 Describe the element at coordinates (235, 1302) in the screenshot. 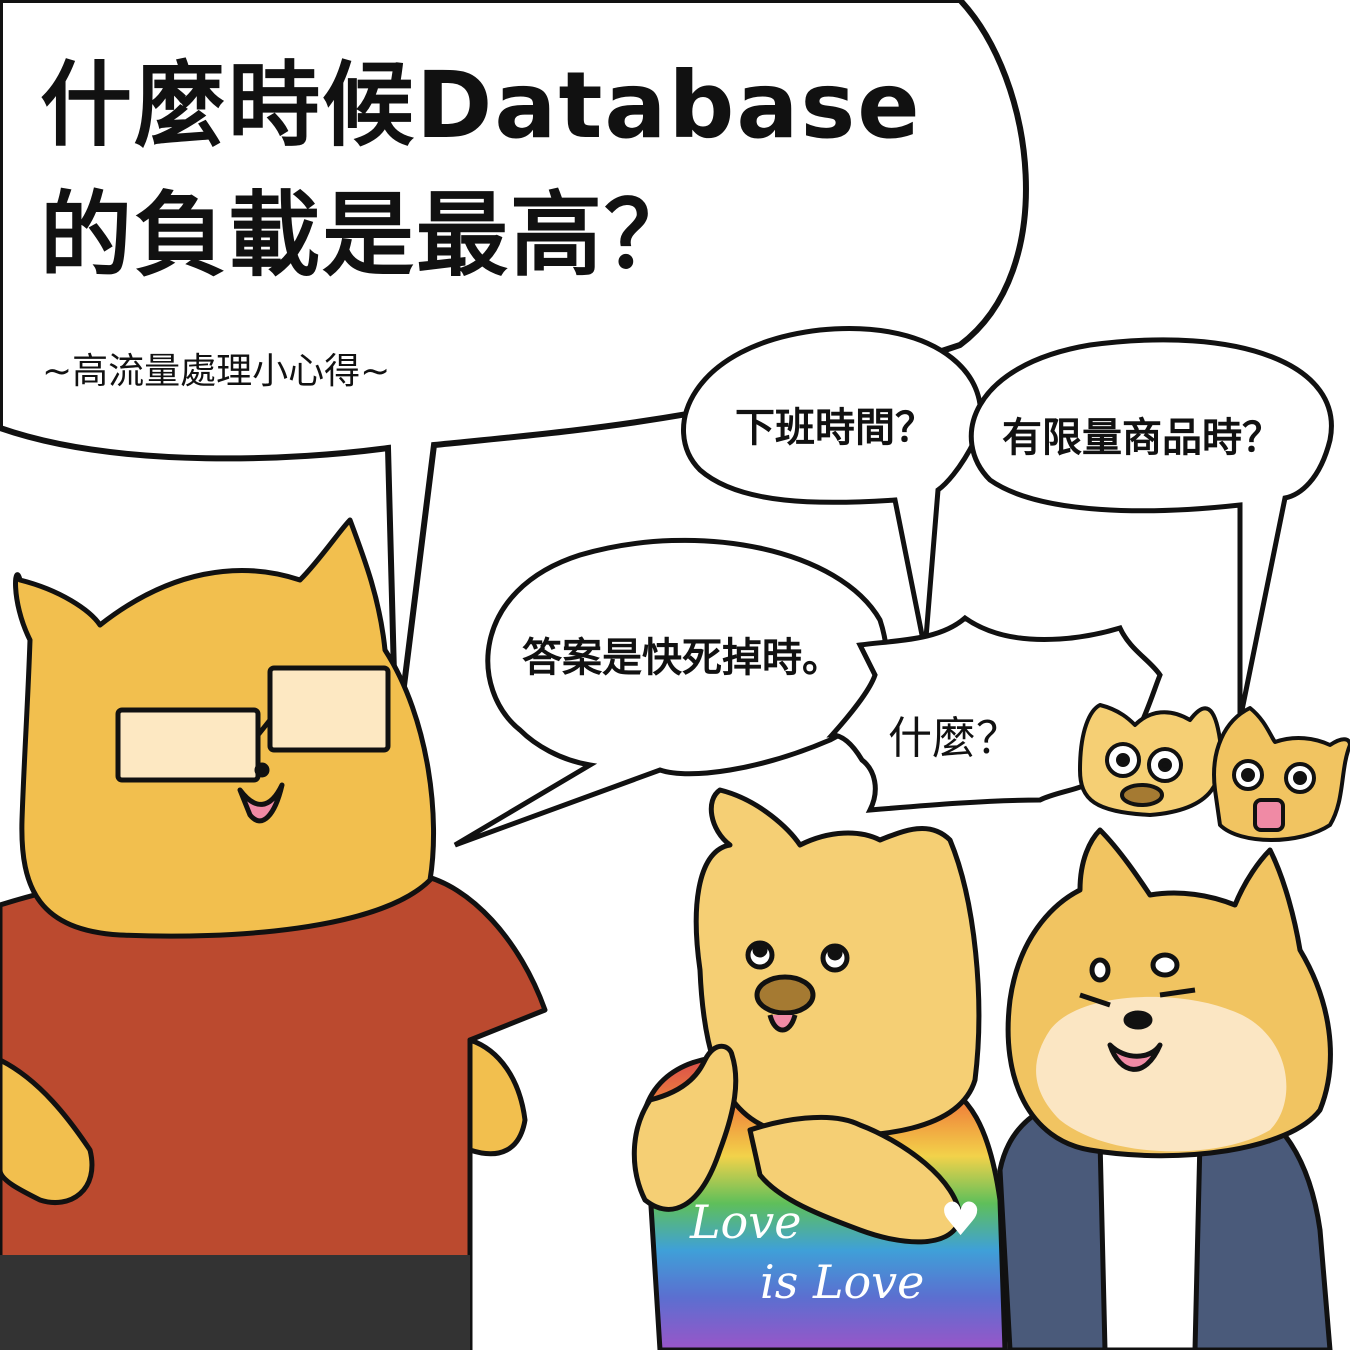

I see `black-pants` at that location.